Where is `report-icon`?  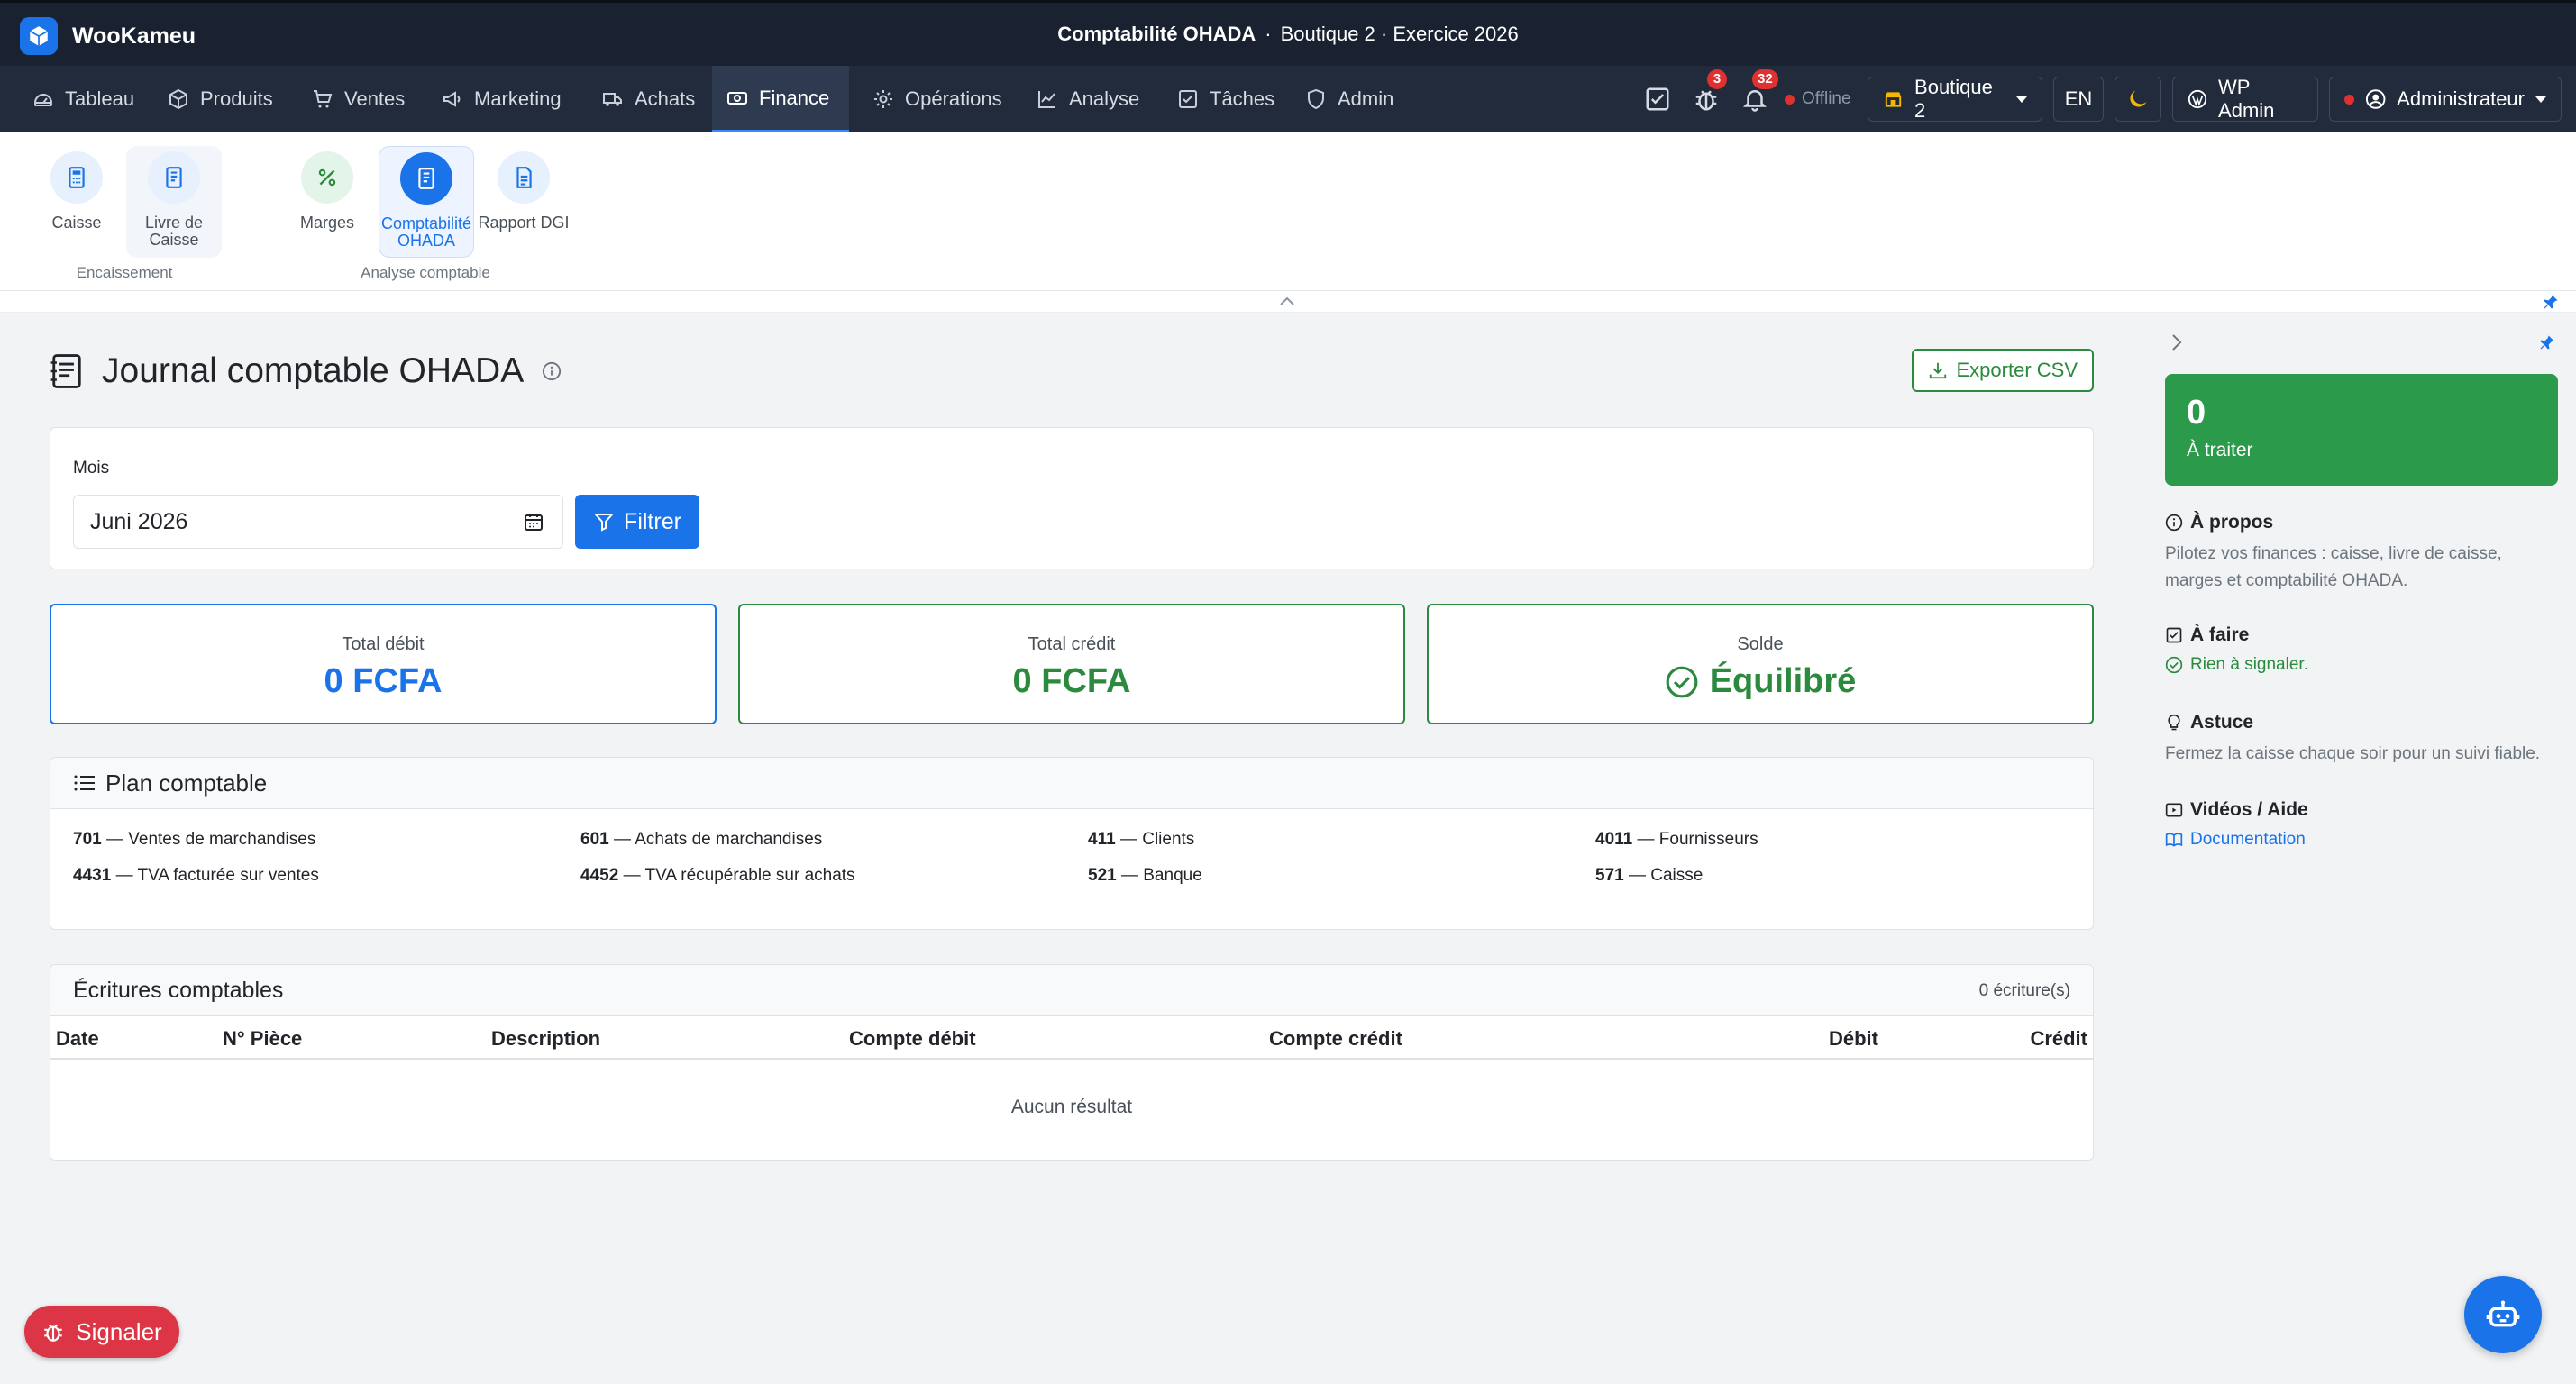
report-icon is located at coordinates (524, 177).